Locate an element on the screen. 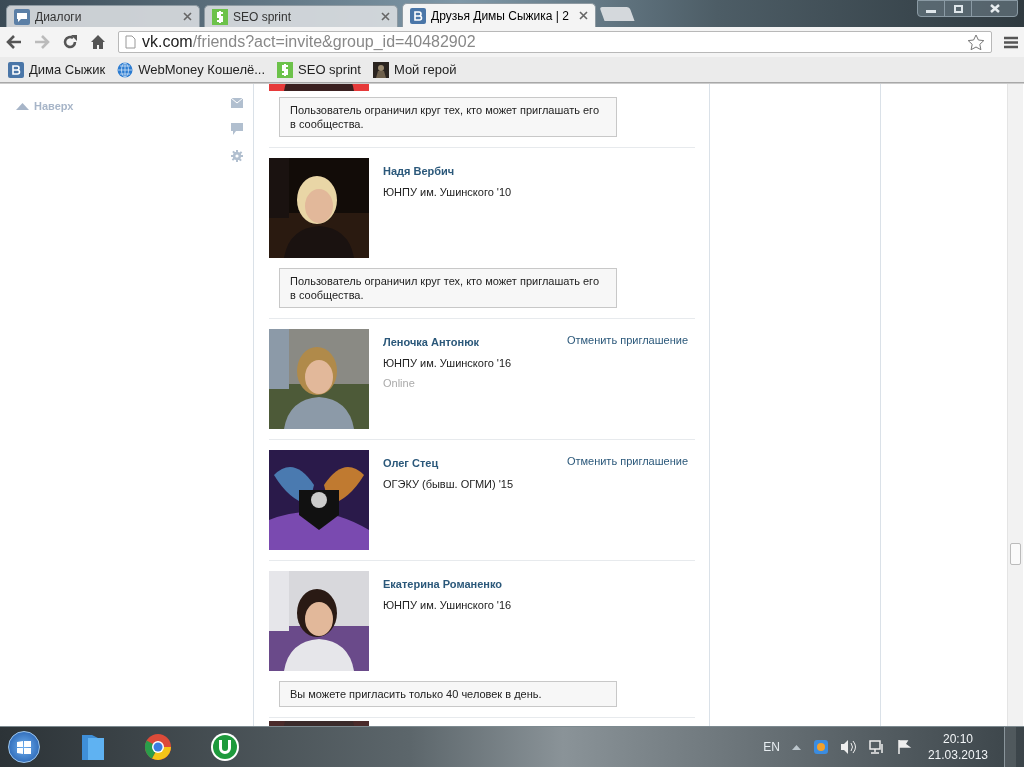  clock: 20:10 21.03.2013 is located at coordinates (957, 747).